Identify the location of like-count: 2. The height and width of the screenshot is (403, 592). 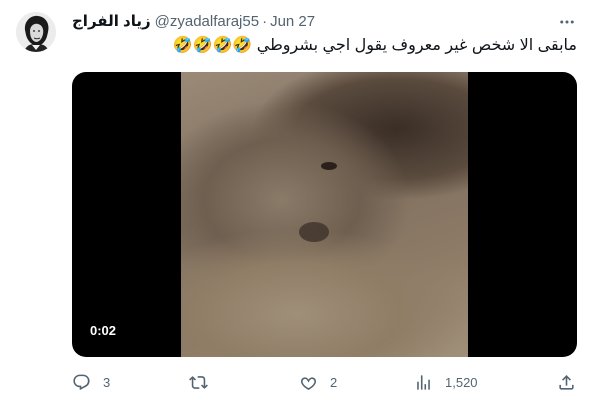
(334, 382).